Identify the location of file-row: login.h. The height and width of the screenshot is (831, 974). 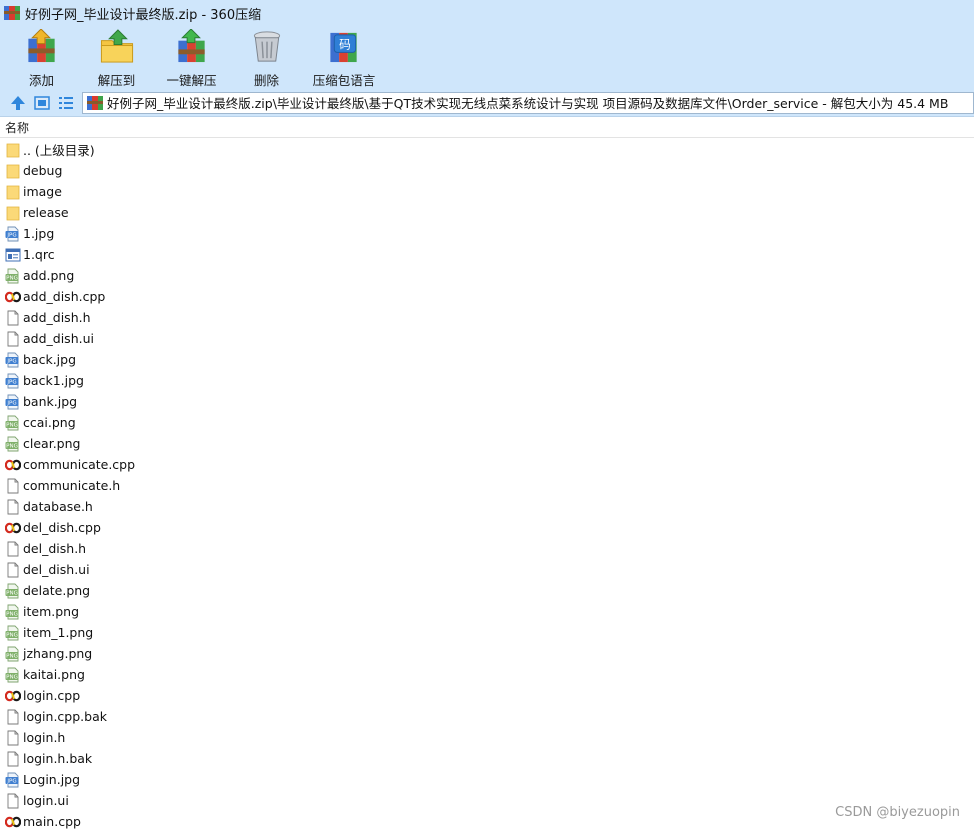
(487, 737).